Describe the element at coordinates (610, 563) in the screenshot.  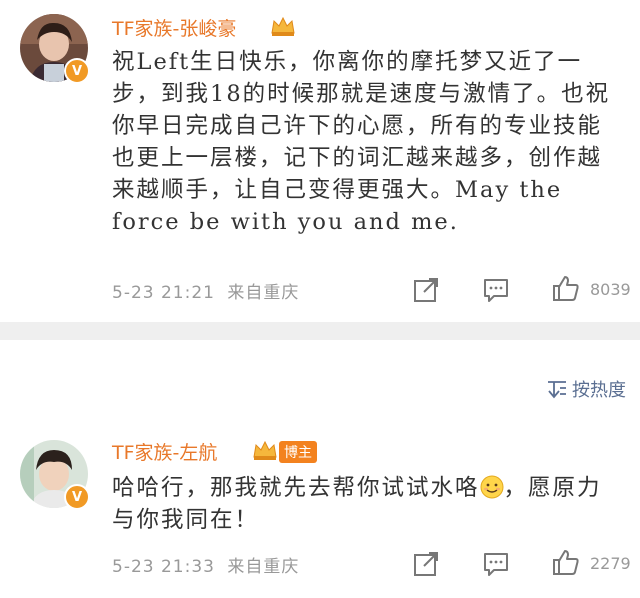
I see `like-count: 2279` at that location.